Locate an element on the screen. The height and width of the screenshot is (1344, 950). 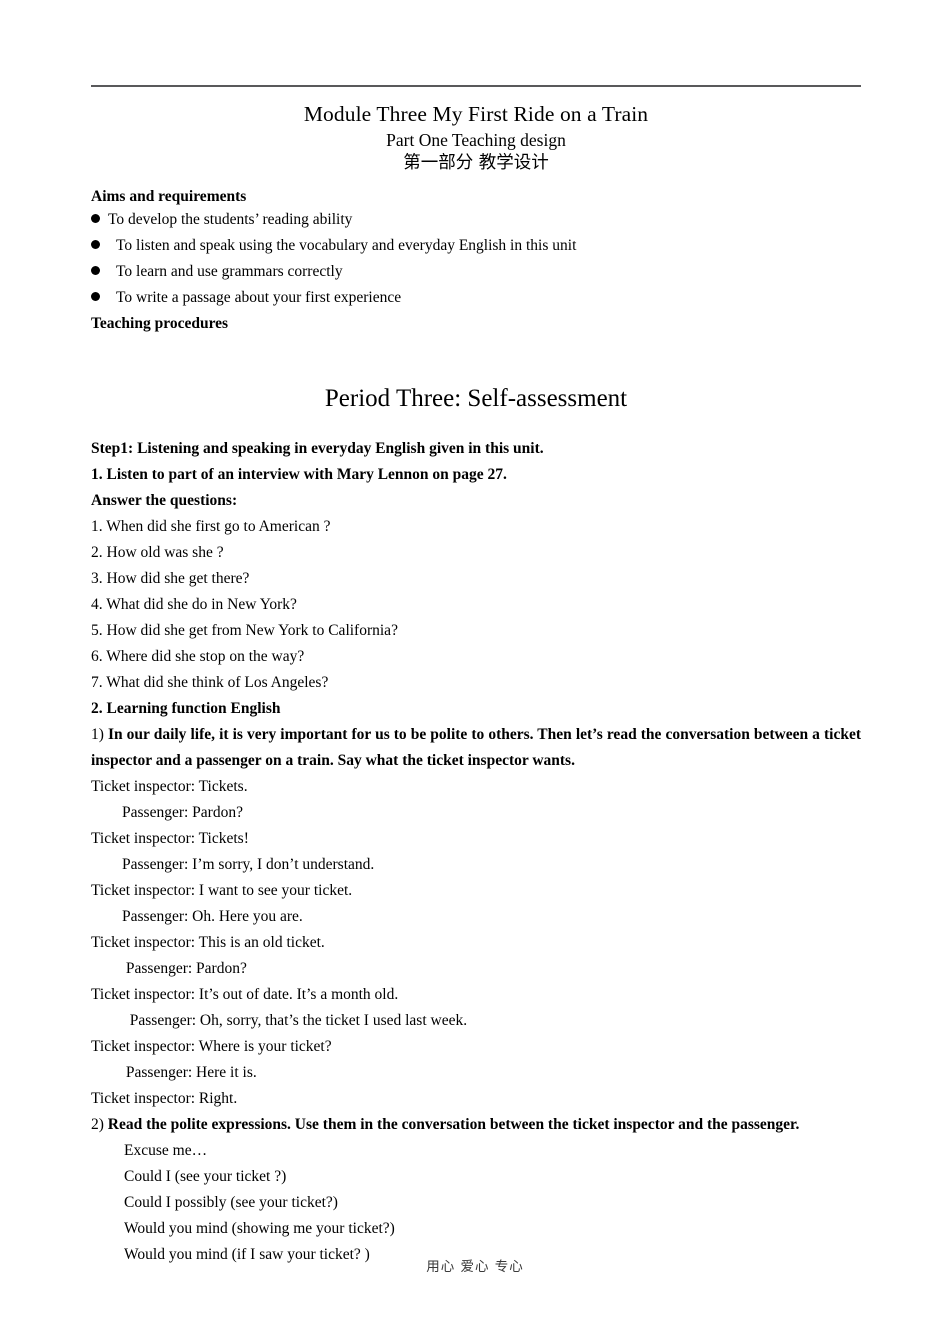
dialogue-line: Ticket inspector: Right. is located at coordinates (164, 1098).